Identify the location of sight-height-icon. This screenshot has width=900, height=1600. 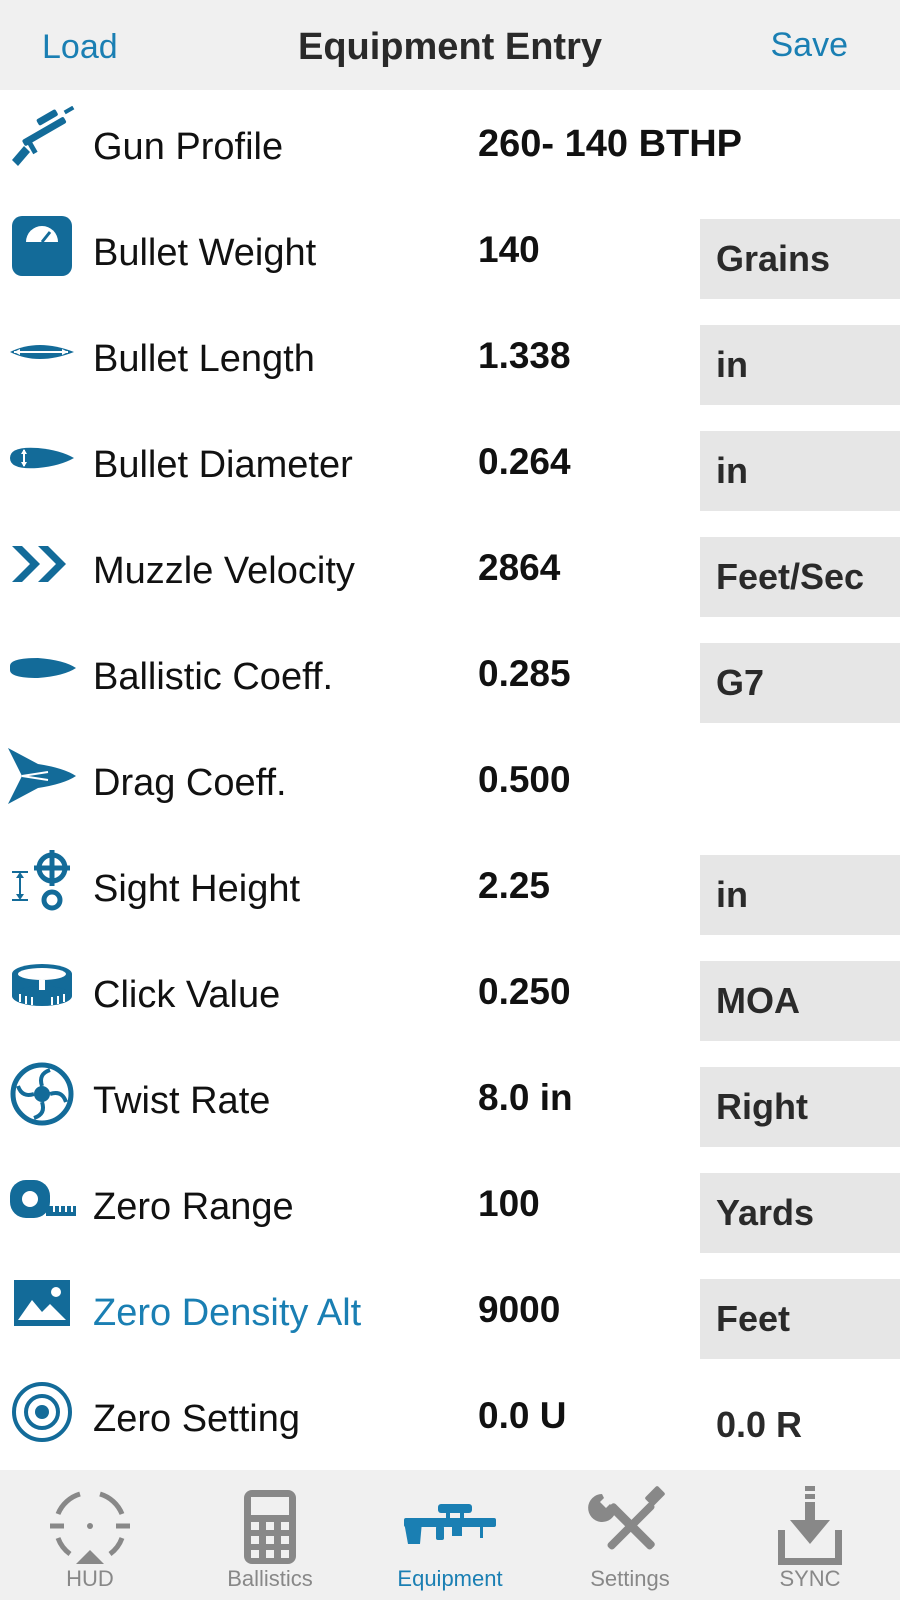
(42, 882).